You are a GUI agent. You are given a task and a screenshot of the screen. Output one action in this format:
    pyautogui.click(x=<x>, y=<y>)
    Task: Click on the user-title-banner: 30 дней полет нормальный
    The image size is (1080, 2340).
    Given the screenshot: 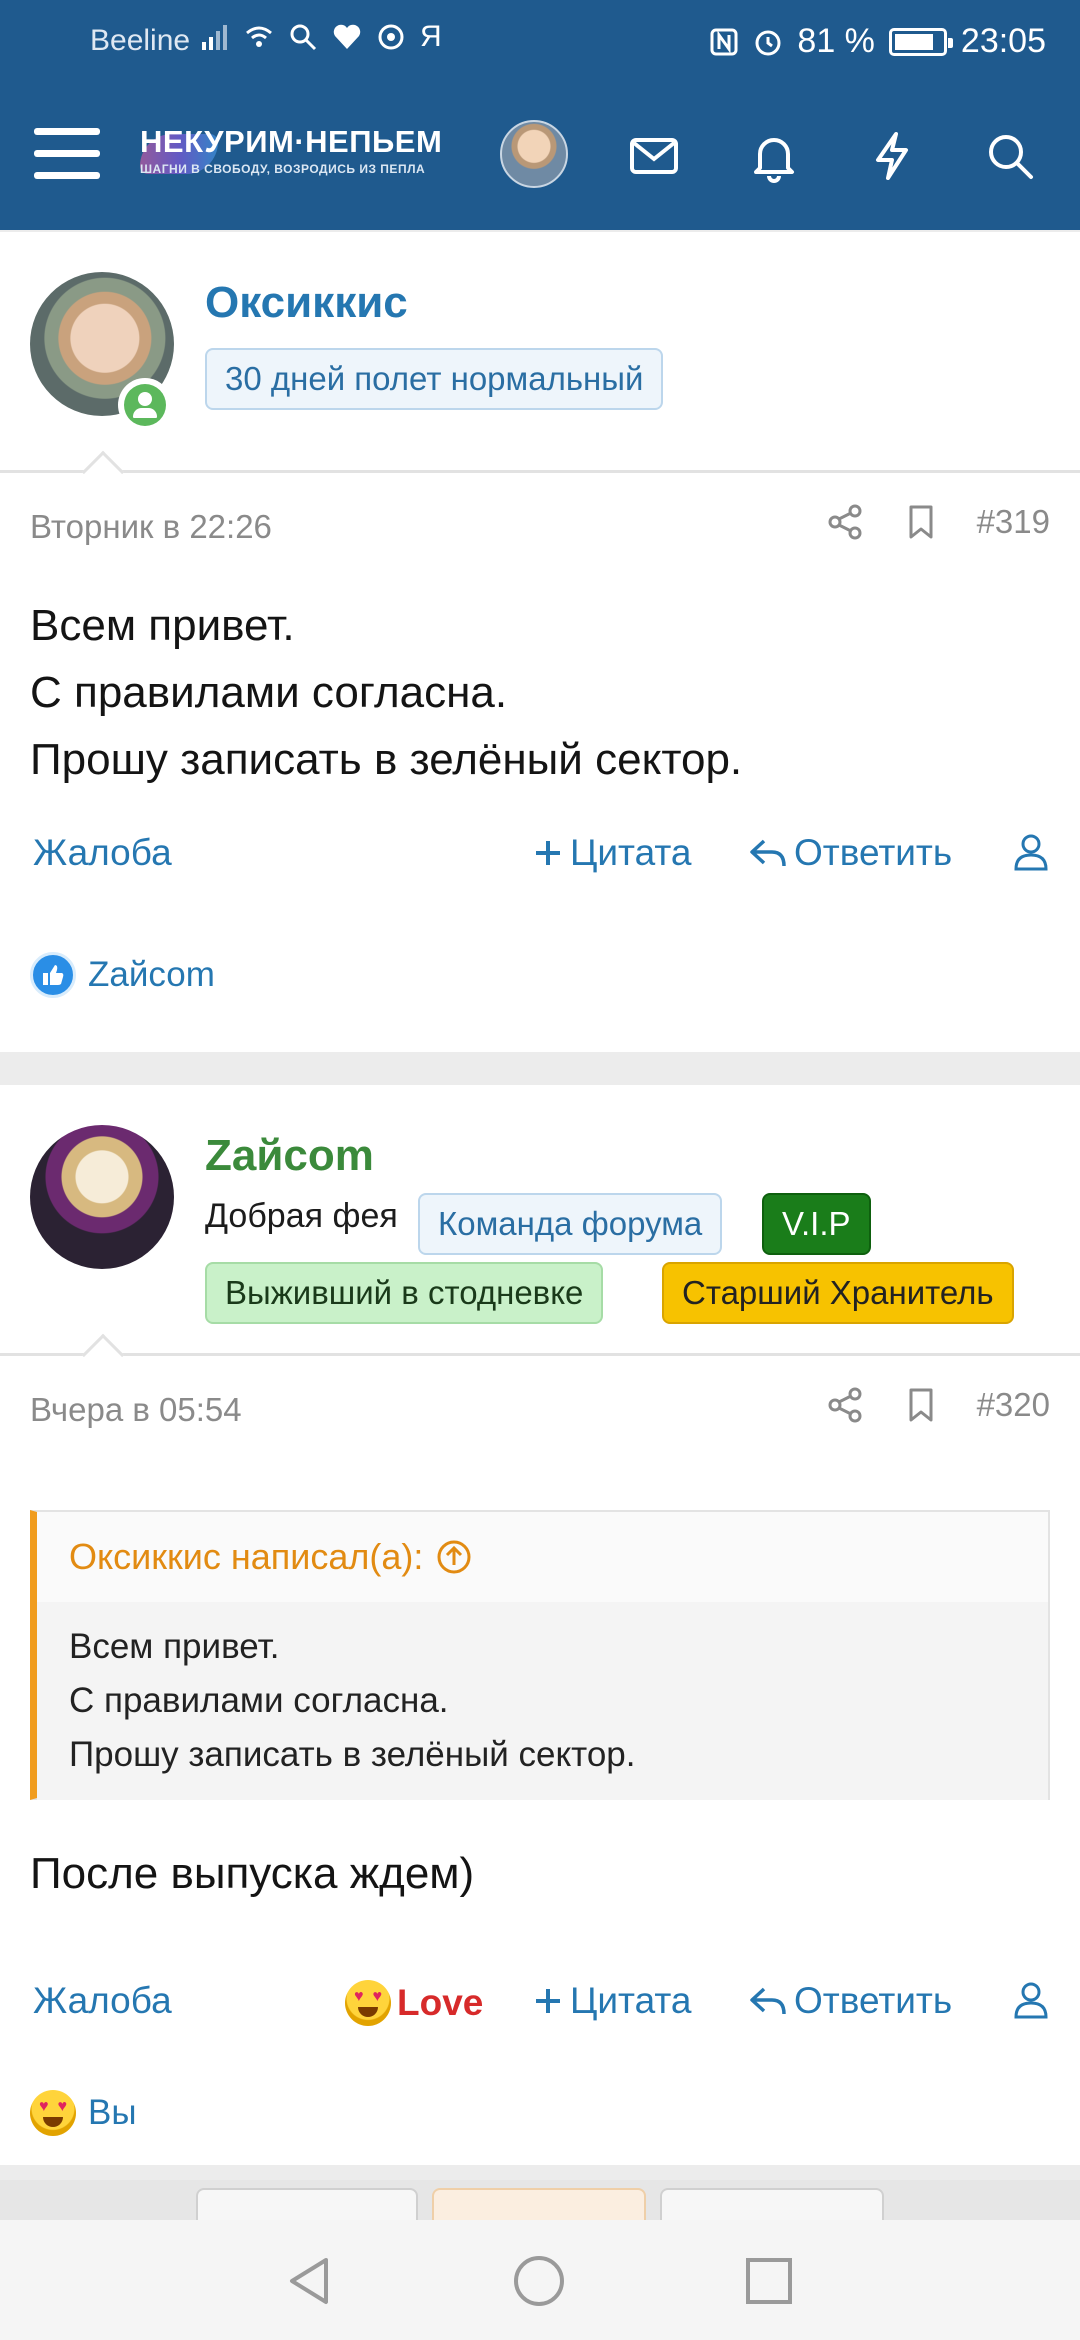 What is the action you would take?
    pyautogui.click(x=434, y=379)
    